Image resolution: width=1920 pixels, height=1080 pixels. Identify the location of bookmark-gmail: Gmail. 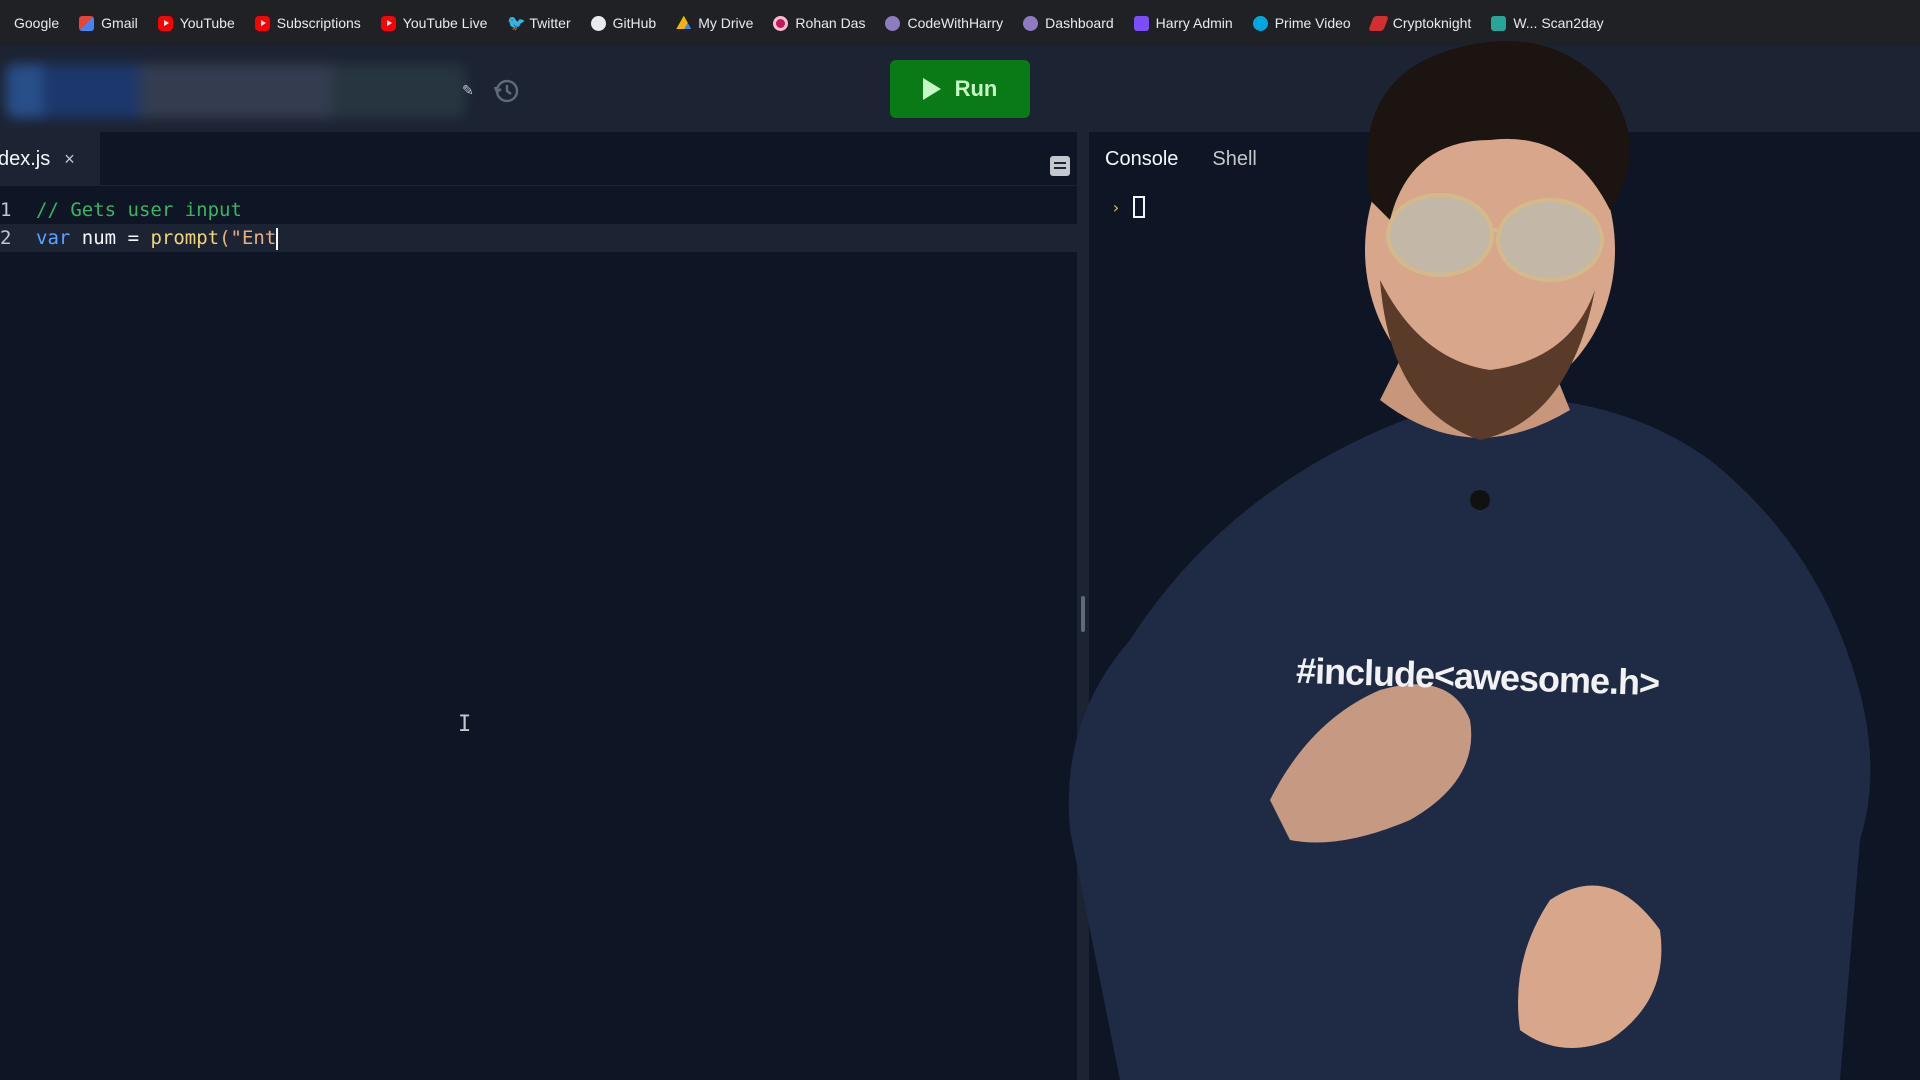
(108, 23).